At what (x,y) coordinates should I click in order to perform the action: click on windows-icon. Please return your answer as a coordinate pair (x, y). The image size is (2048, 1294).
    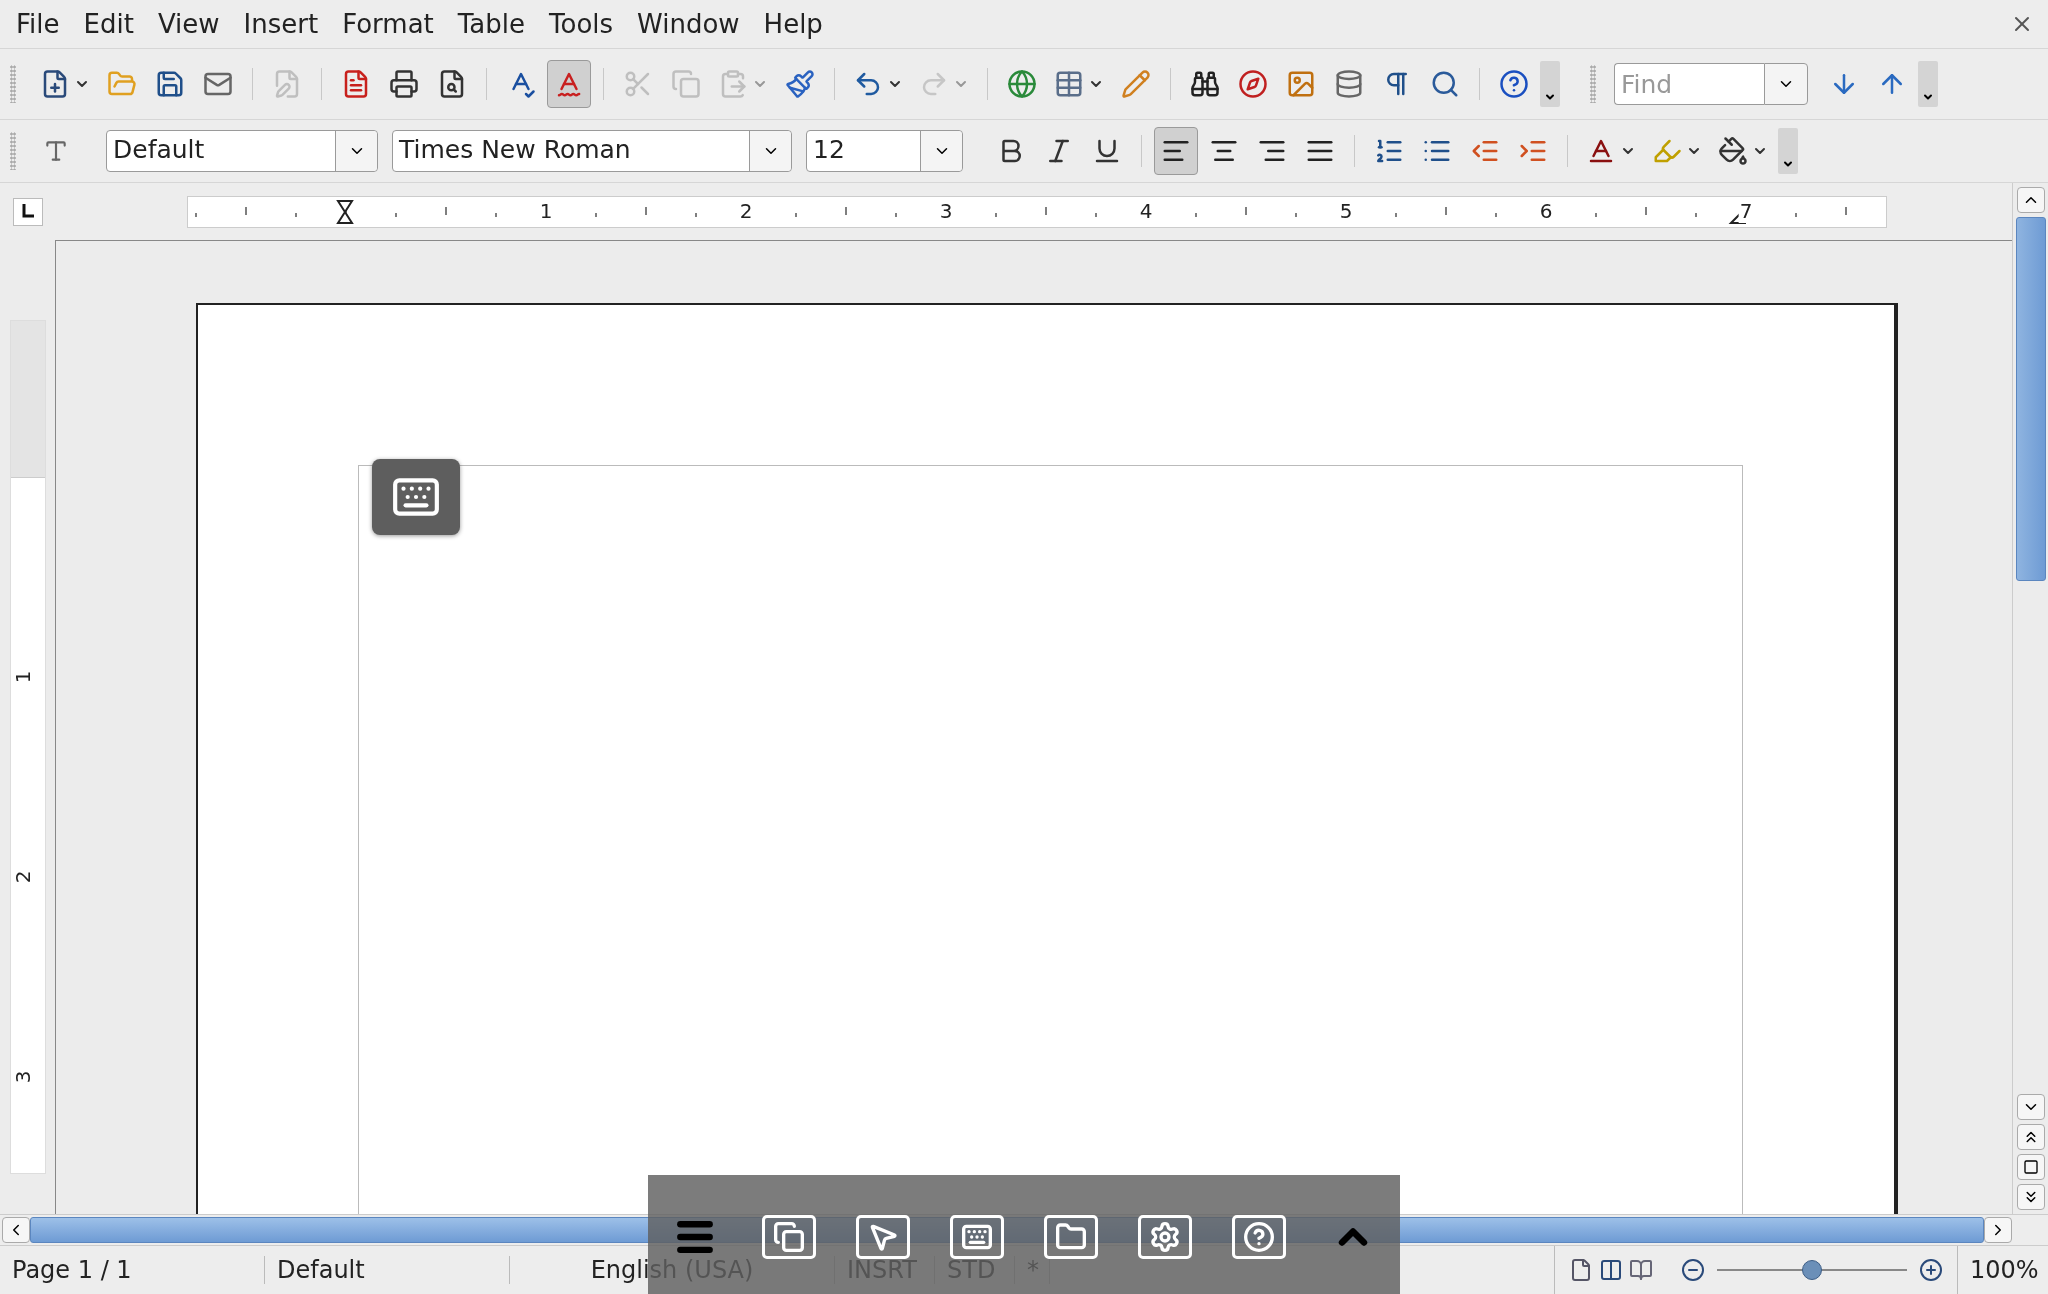
    Looking at the image, I should click on (789, 1237).